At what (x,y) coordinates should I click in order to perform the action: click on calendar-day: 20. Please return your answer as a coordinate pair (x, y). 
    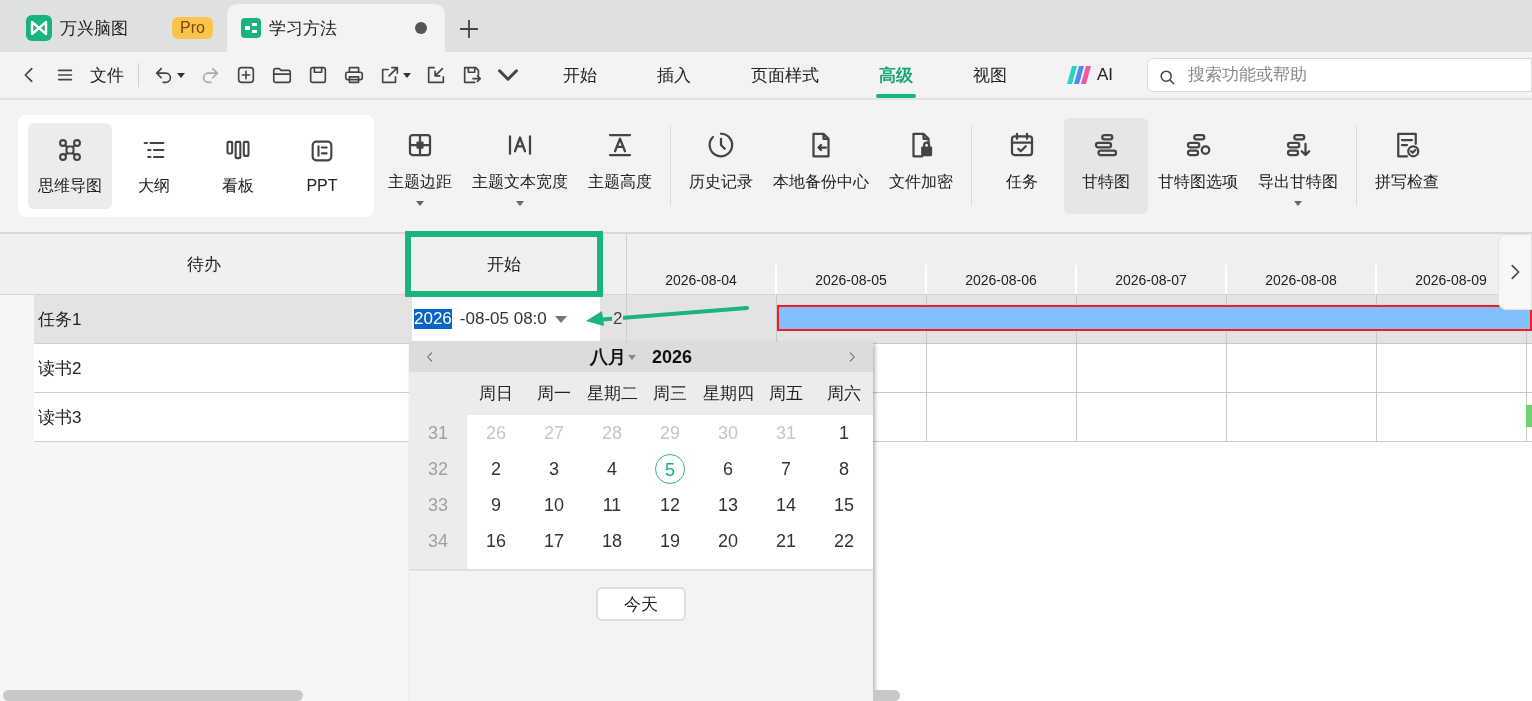
    Looking at the image, I should click on (728, 541).